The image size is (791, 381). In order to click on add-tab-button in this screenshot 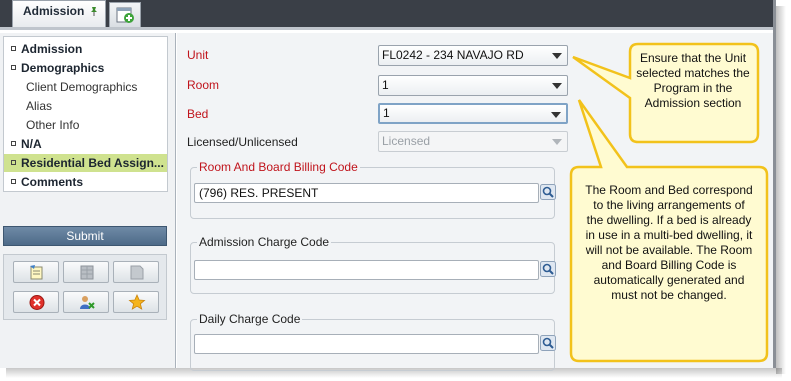, I will do `click(125, 14)`.